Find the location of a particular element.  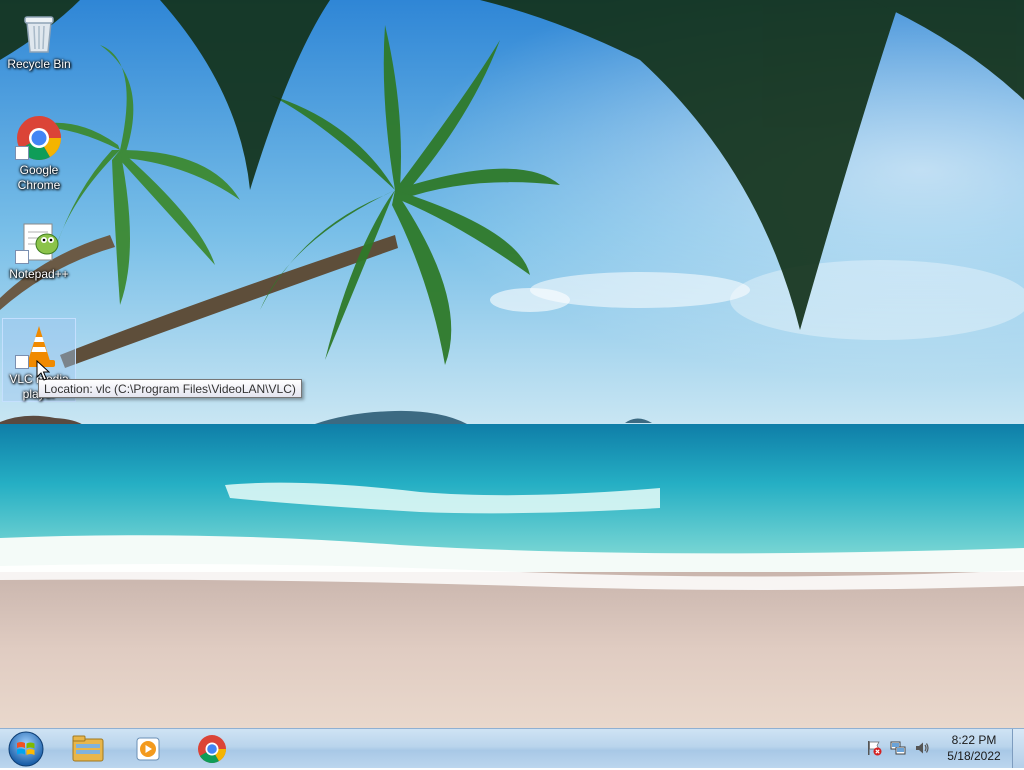

volume-icon is located at coordinates (922, 748).